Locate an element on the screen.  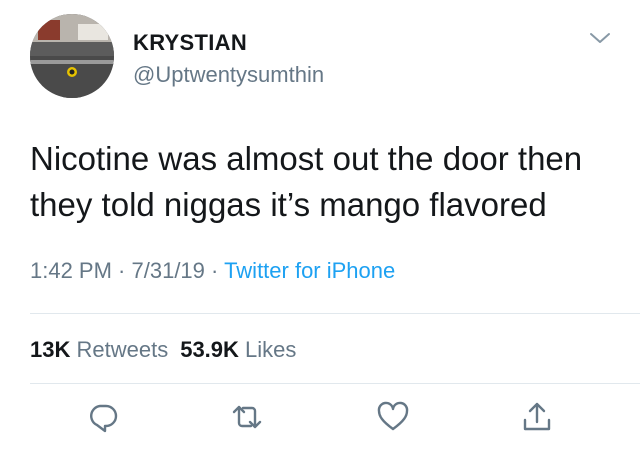
retweets-label: Retweets is located at coordinates (122, 349).